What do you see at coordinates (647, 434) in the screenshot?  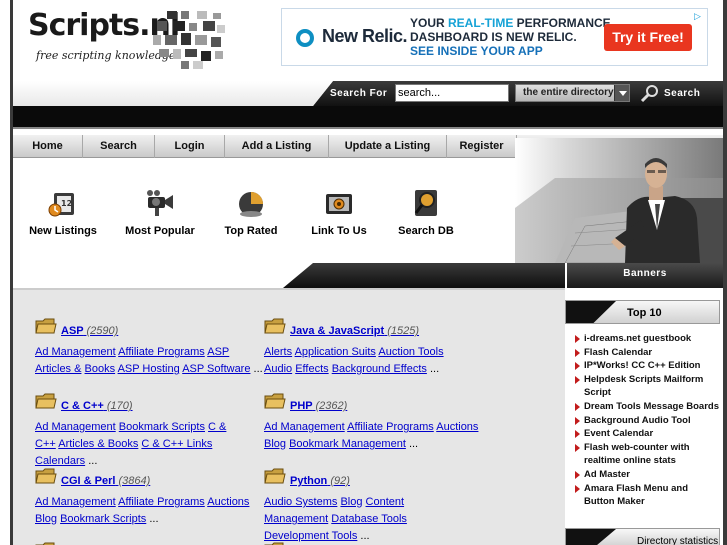 I see `top10-item: Event Calendar` at bounding box center [647, 434].